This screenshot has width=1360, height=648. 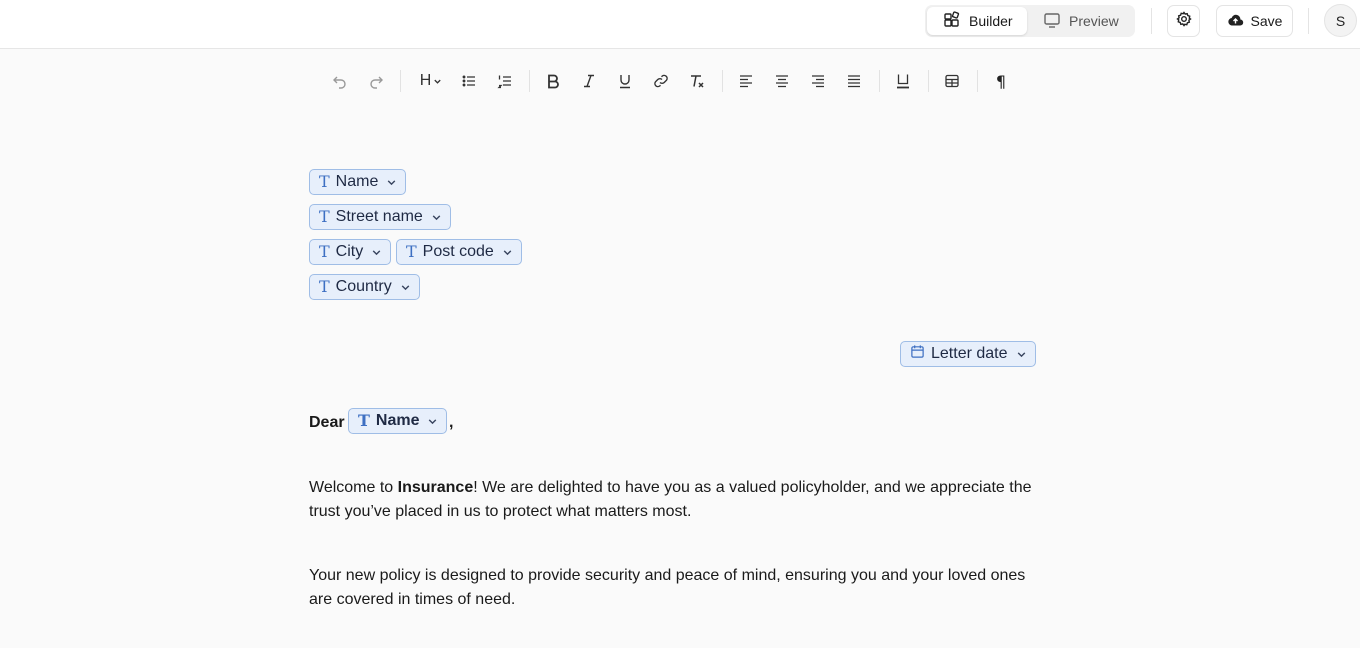 I want to click on builder-label: Builder, so click(x=991, y=21).